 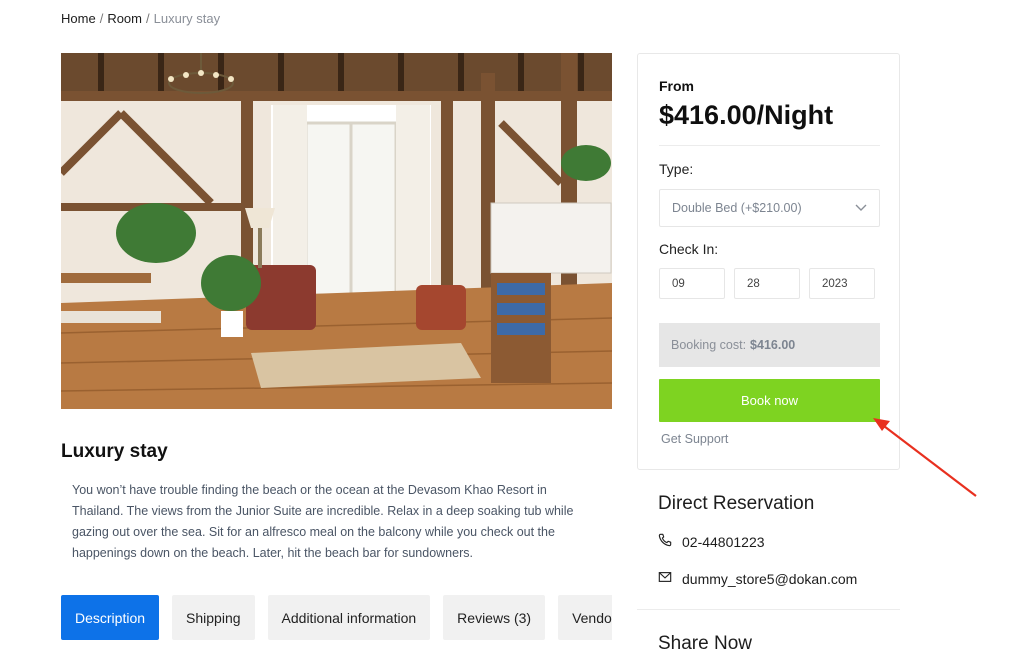 I want to click on annotation-arrow-icon, so click(x=925, y=460).